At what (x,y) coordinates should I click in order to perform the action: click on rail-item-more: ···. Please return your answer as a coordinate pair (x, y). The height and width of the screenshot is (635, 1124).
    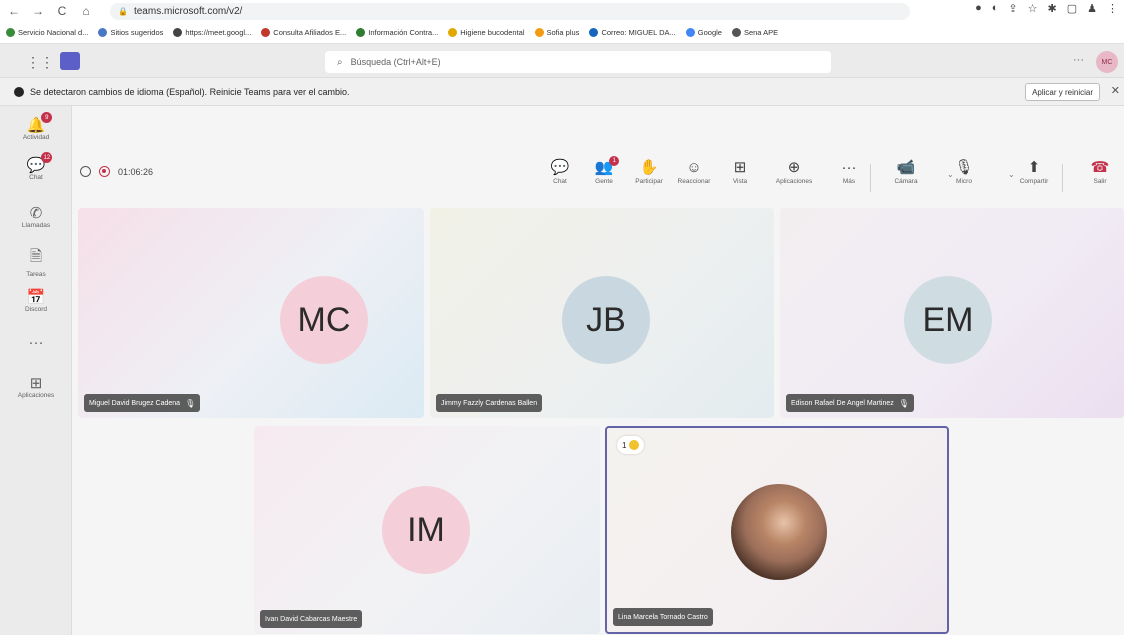
    Looking at the image, I should click on (36, 342).